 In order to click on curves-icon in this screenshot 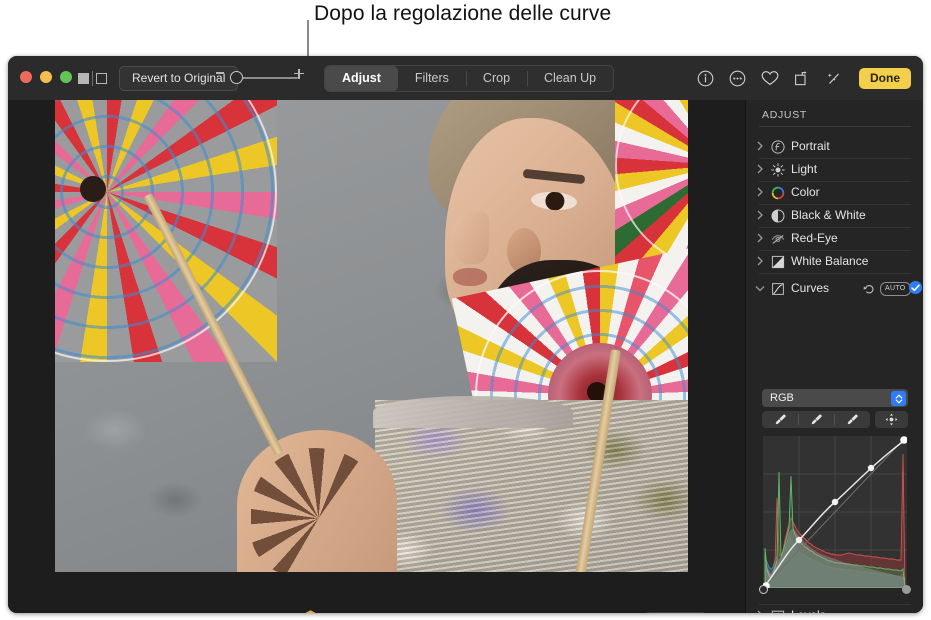, I will do `click(777, 288)`.